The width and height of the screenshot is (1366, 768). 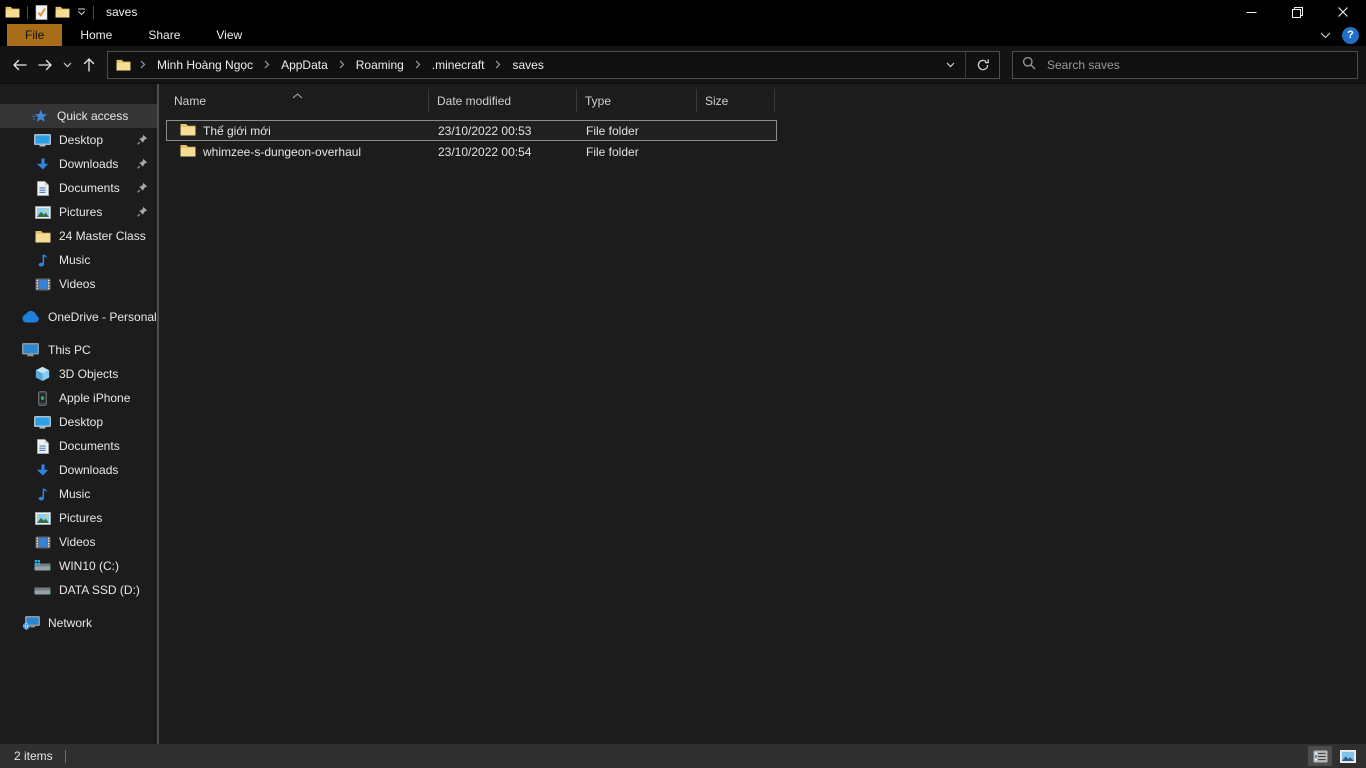 I want to click on refresh-button, so click(x=982, y=64).